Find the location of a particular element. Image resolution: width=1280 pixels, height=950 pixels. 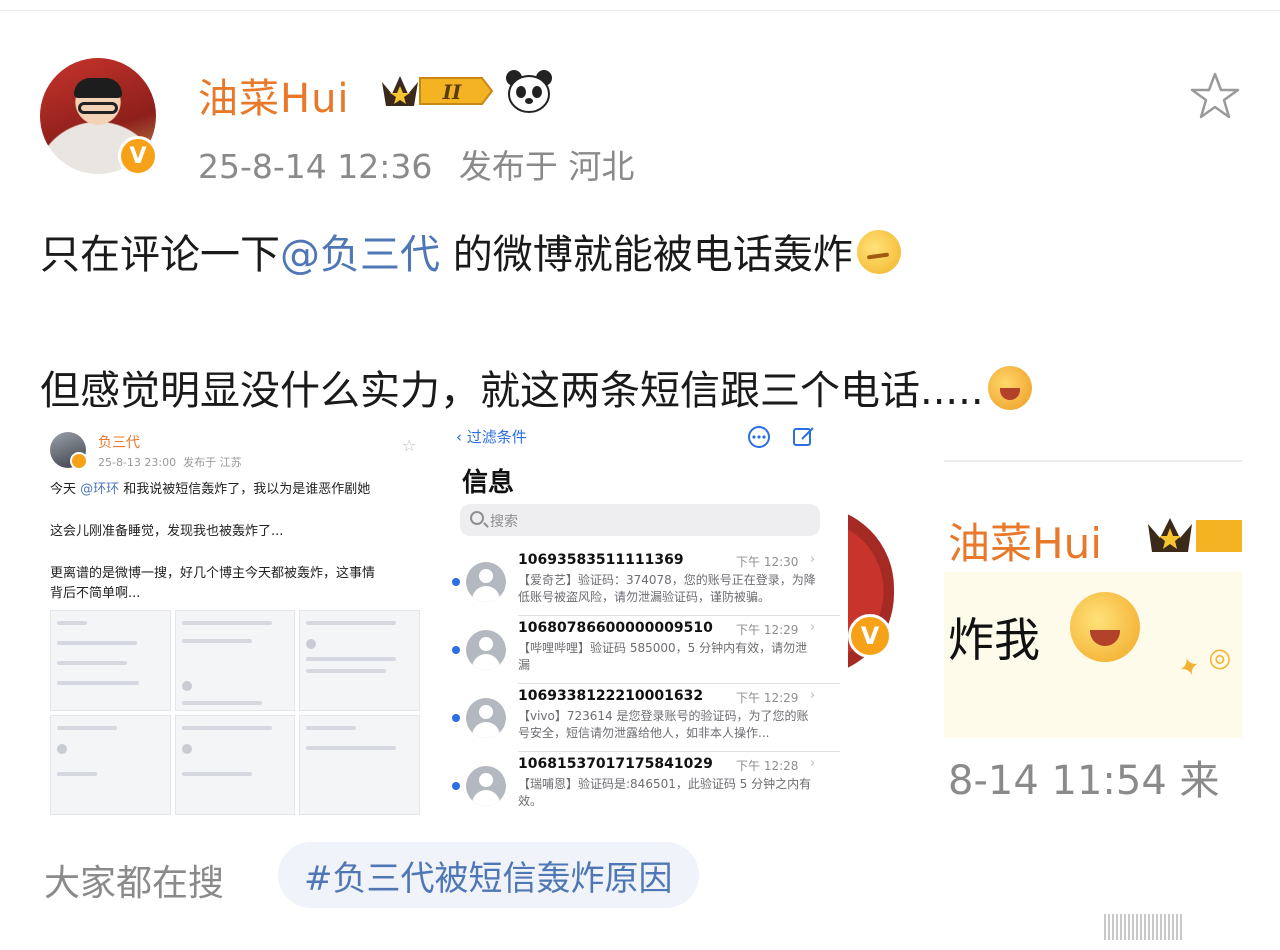

comment-text: 炸我 is located at coordinates (994, 640).